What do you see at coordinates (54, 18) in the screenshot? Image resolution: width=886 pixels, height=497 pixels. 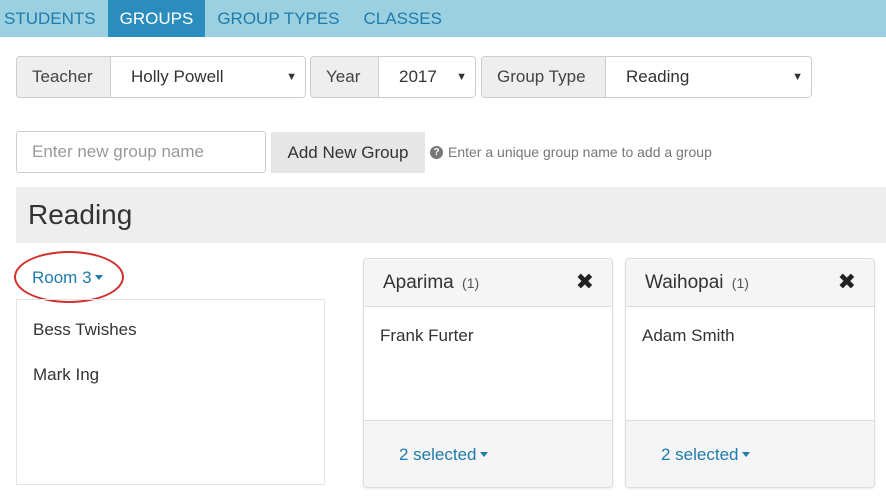 I see `tab-students: STUDENTS` at bounding box center [54, 18].